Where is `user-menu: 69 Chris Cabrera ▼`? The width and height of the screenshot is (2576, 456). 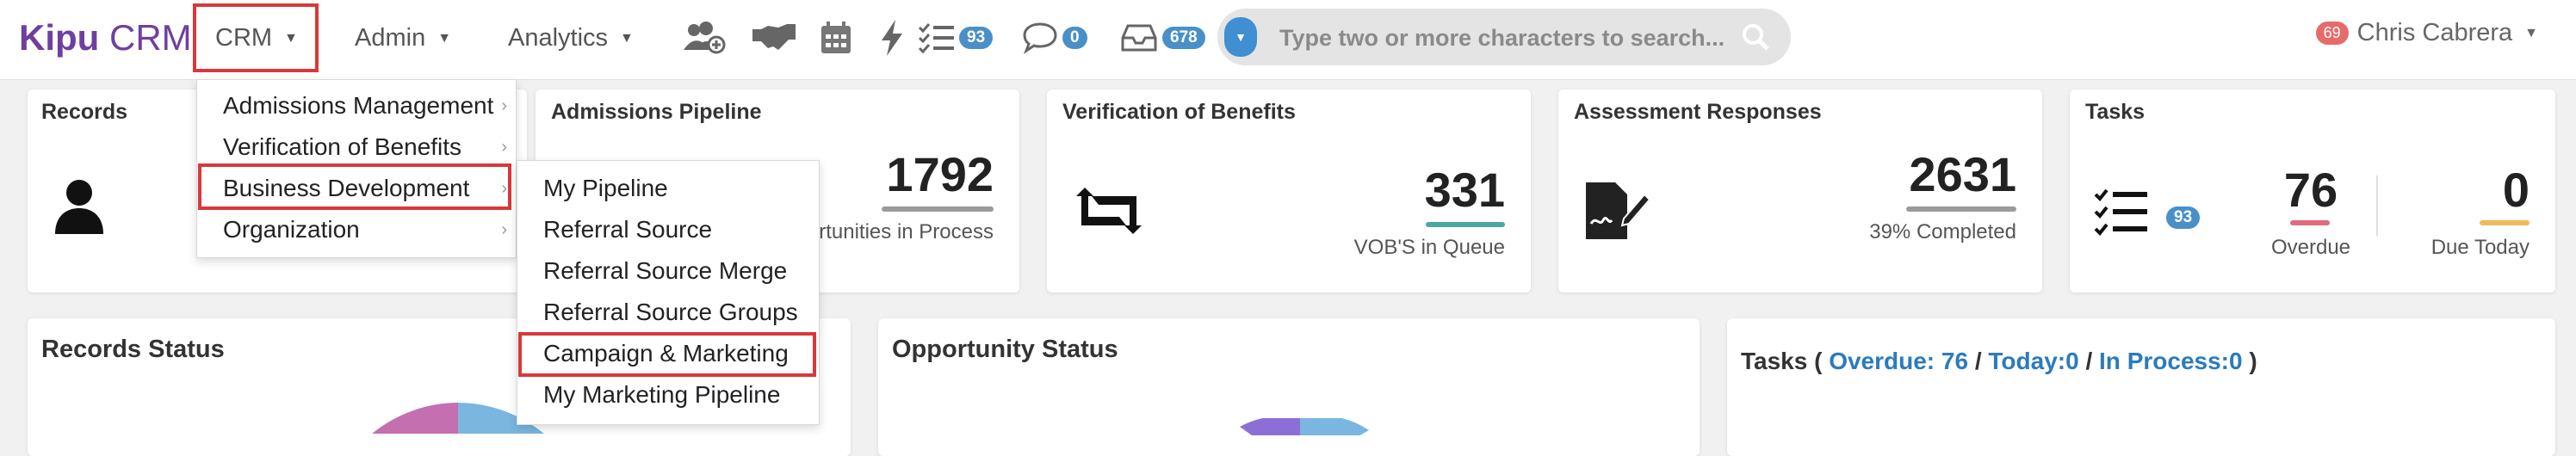 user-menu: 69 Chris Cabrera ▼ is located at coordinates (2426, 33).